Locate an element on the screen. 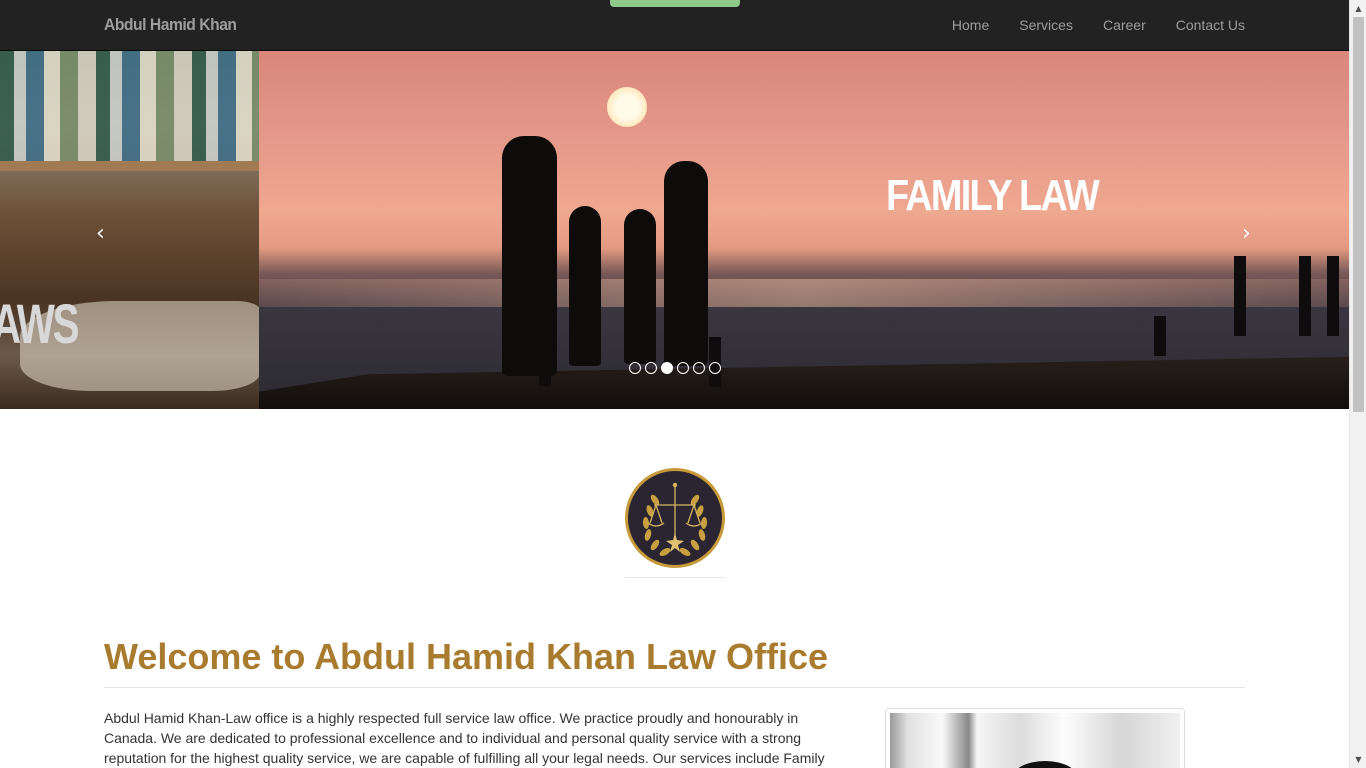 This screenshot has width=1366, height=768. pier is located at coordinates (804, 382).